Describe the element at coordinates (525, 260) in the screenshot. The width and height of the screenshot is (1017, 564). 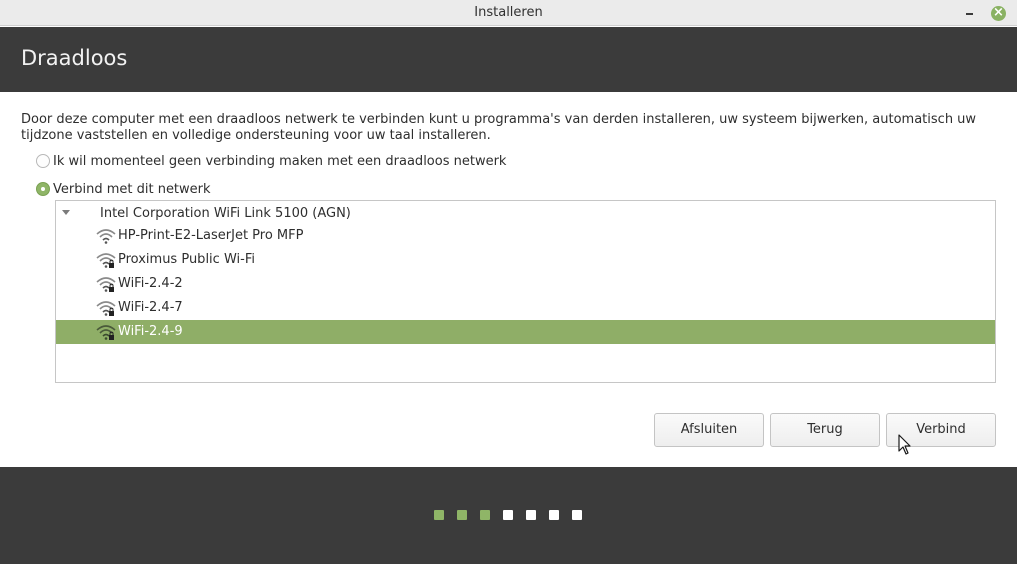
I see `network-row: Proximus Public Wi-Fi` at that location.